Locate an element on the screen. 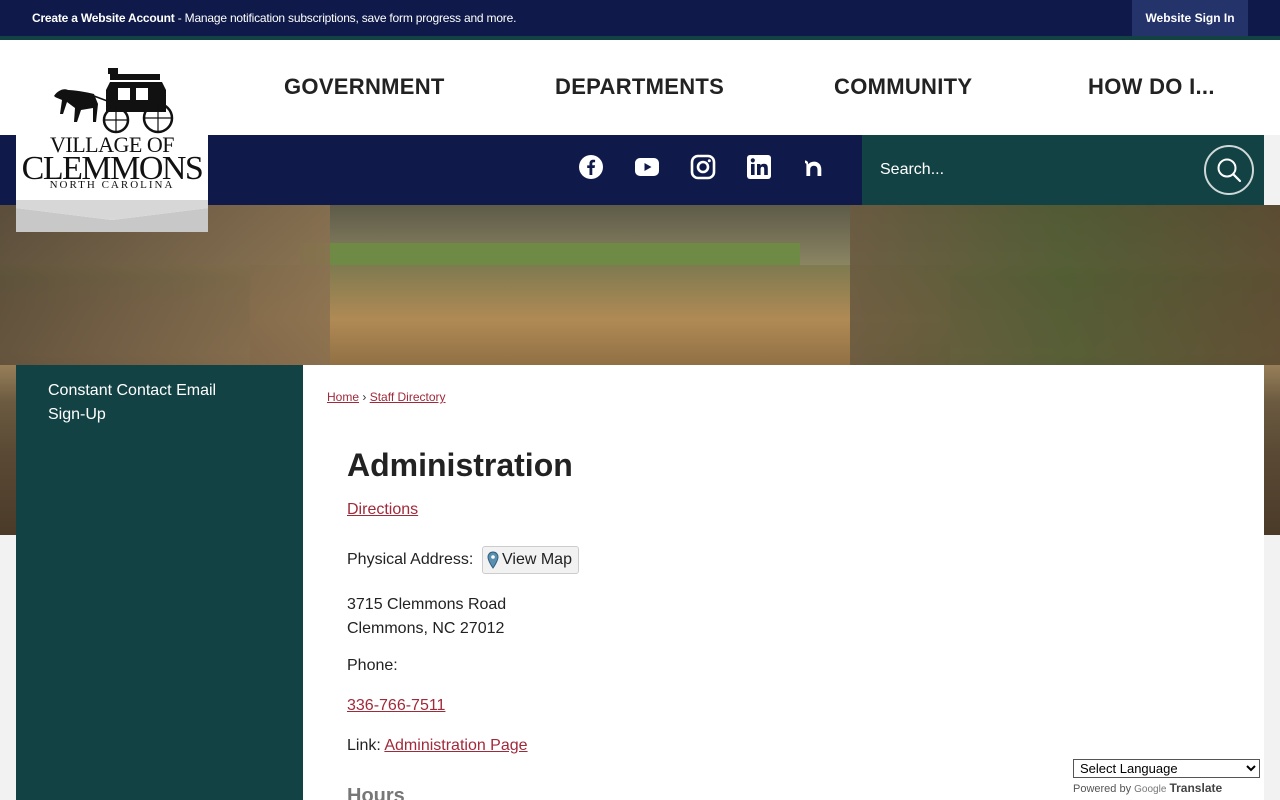 Image resolution: width=1280 pixels, height=800 pixels. phone-link: 336-766-7511 is located at coordinates (396, 706).